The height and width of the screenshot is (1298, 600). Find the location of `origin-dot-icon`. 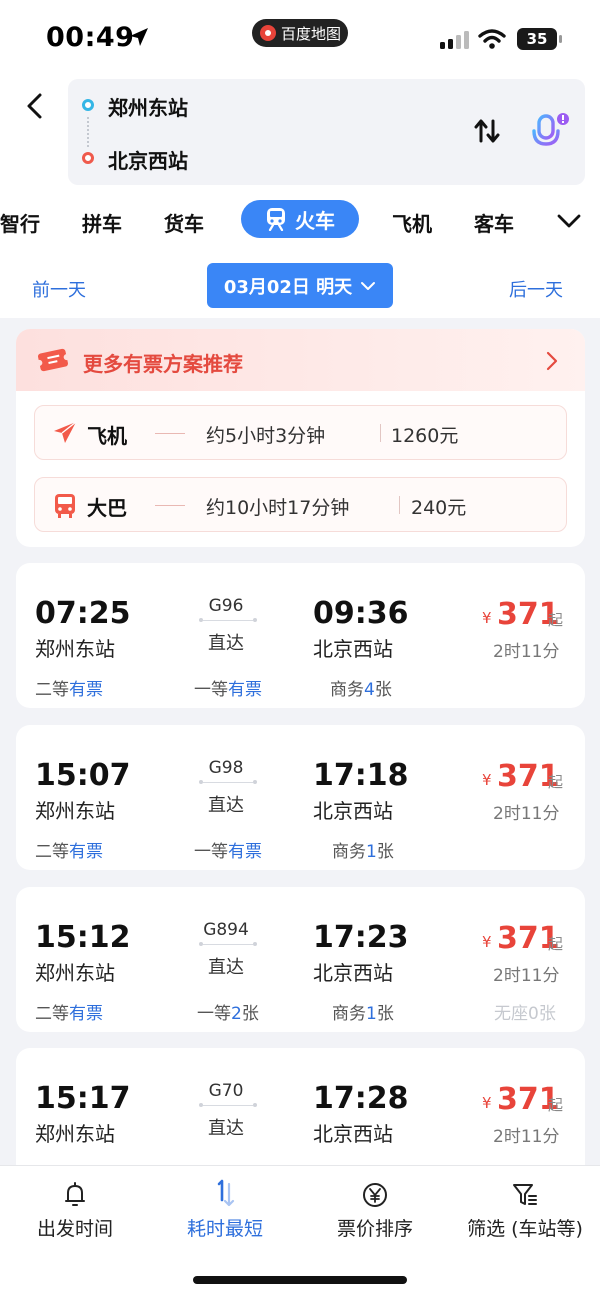

origin-dot-icon is located at coordinates (88, 105).